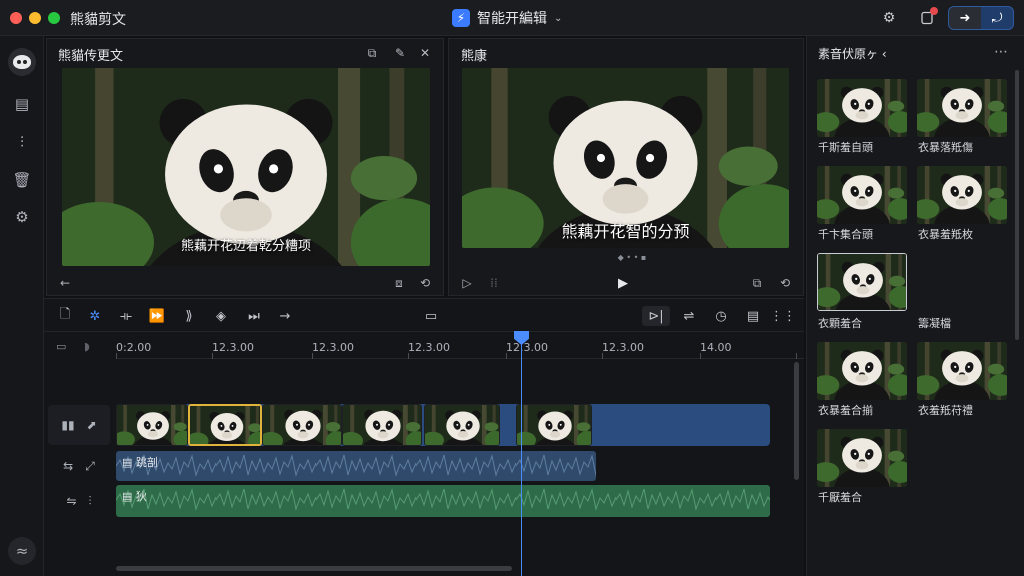  Describe the element at coordinates (98, 20) in the screenshot. I see `app-title: 熊貓剪文` at that location.